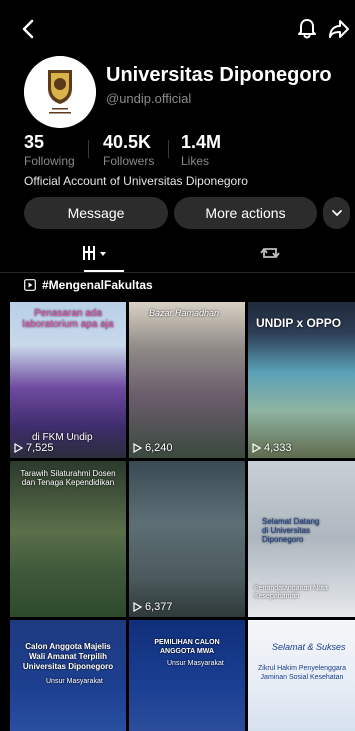 This screenshot has width=355, height=731. I want to click on stat-value: 35, so click(34, 142).